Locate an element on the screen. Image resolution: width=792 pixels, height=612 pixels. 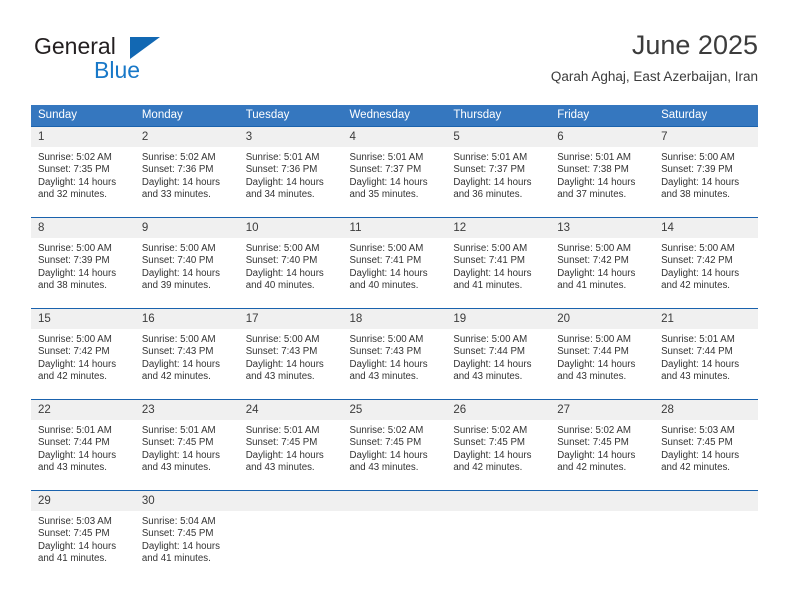
sunset-time: Sunset: 7:42 PM is located at coordinates (697, 261).